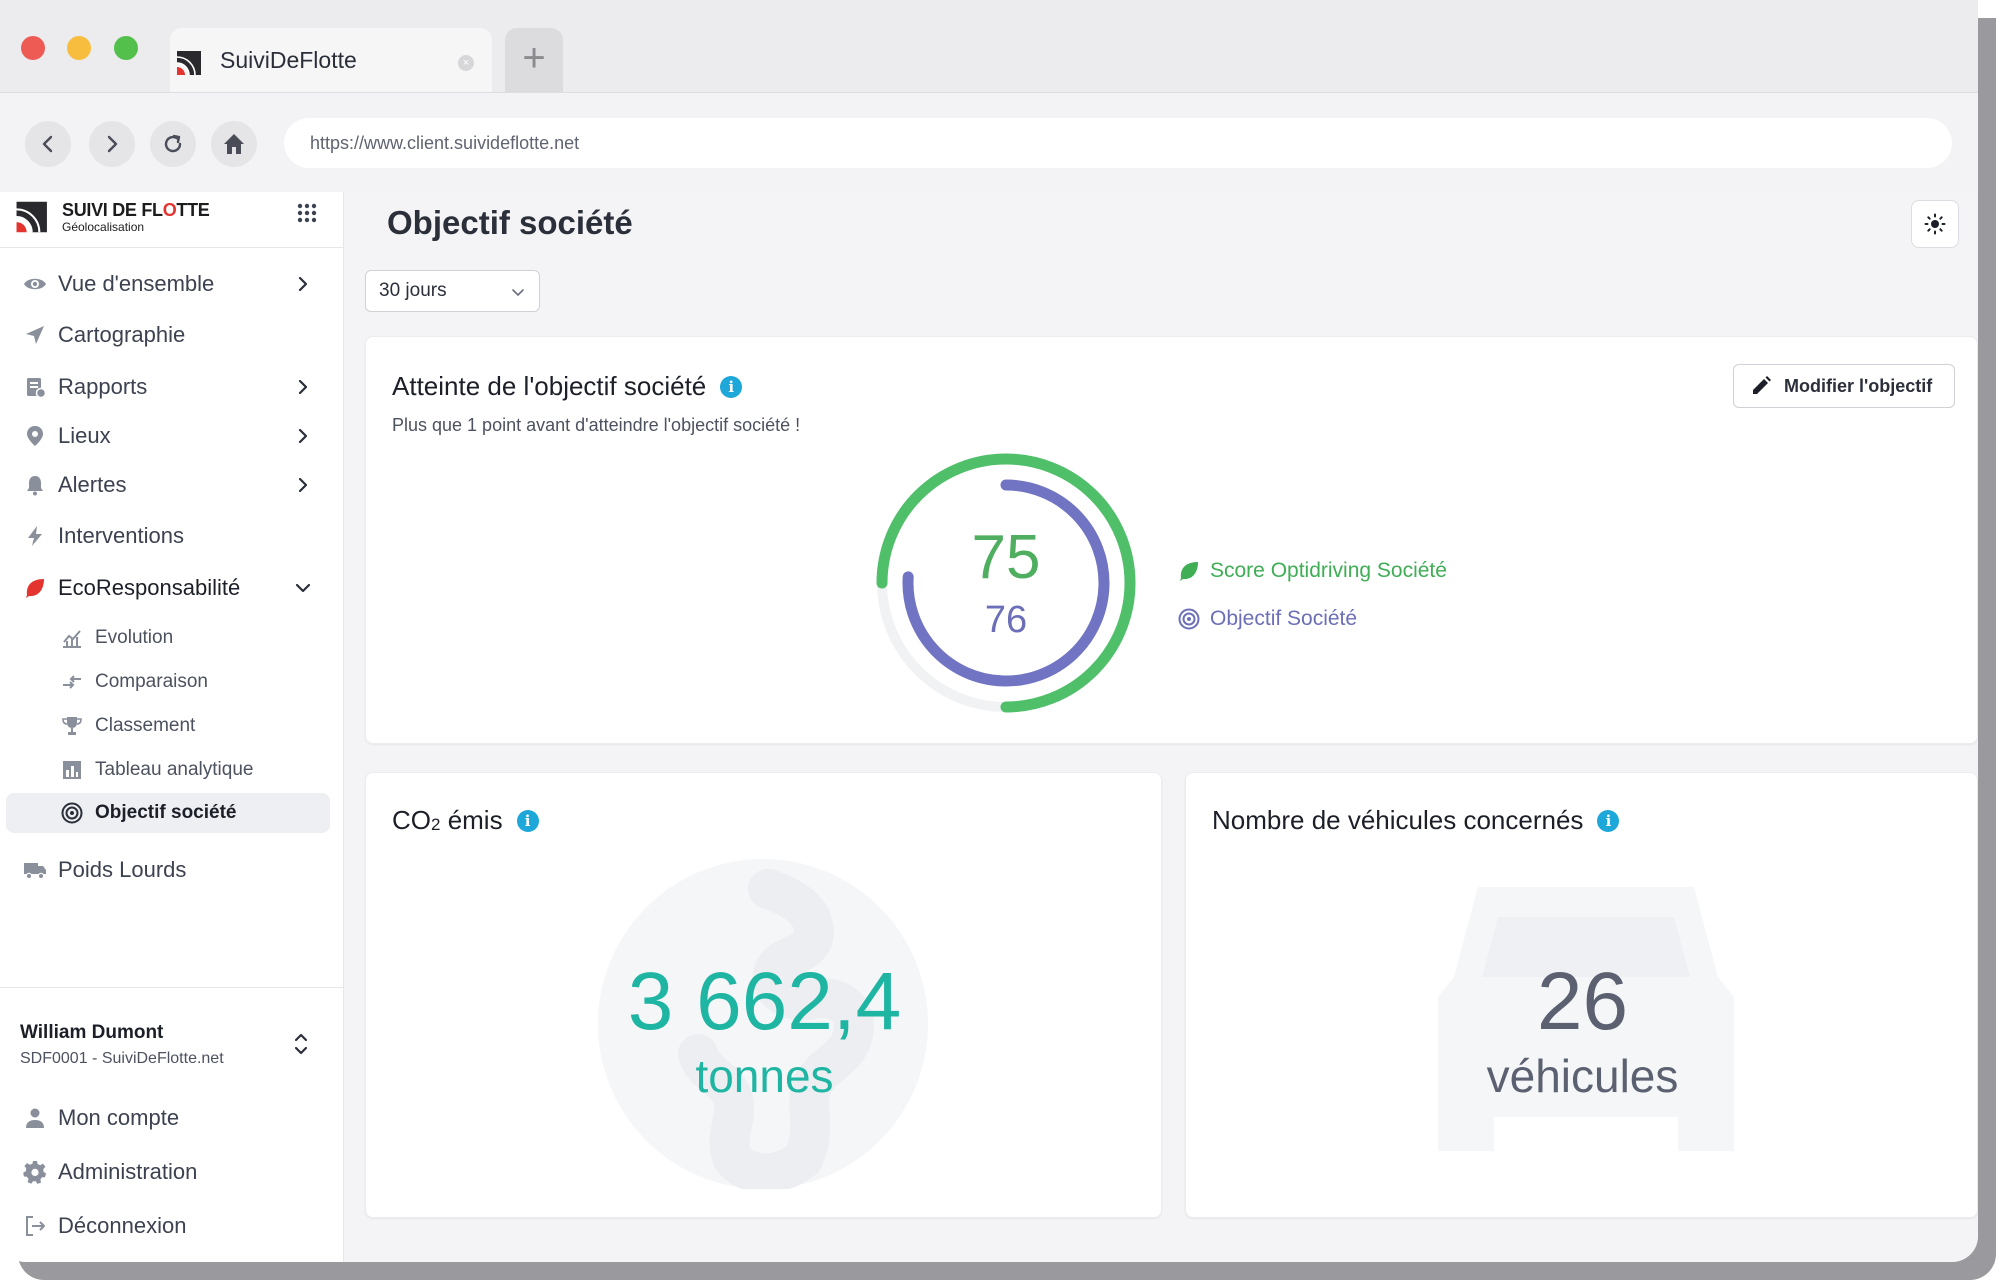 This screenshot has width=2000, height=1283. What do you see at coordinates (35, 870) in the screenshot?
I see `truck-icon` at bounding box center [35, 870].